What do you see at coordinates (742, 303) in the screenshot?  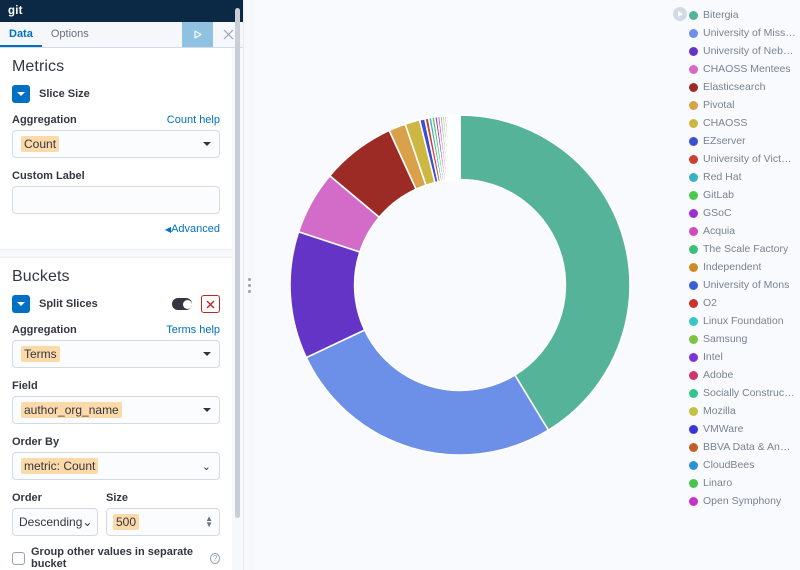 I see `legend-item: O2` at bounding box center [742, 303].